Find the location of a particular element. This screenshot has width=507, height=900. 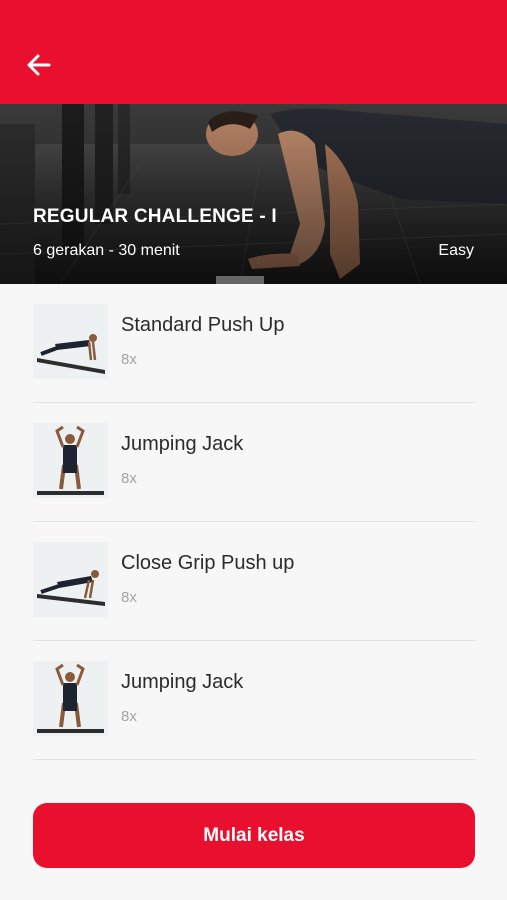

program-title: REGULAR CHALLENGE - I is located at coordinates (155, 216).